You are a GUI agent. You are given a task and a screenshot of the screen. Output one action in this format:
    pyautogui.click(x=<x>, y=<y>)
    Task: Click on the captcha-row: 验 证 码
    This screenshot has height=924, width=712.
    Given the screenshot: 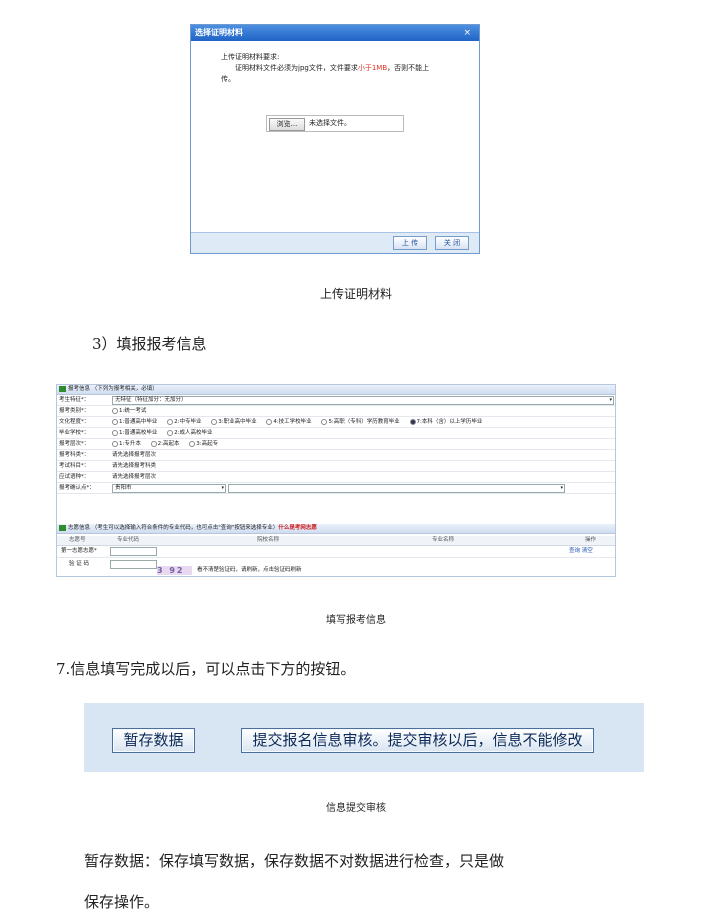 What is the action you would take?
    pyautogui.click(x=336, y=564)
    